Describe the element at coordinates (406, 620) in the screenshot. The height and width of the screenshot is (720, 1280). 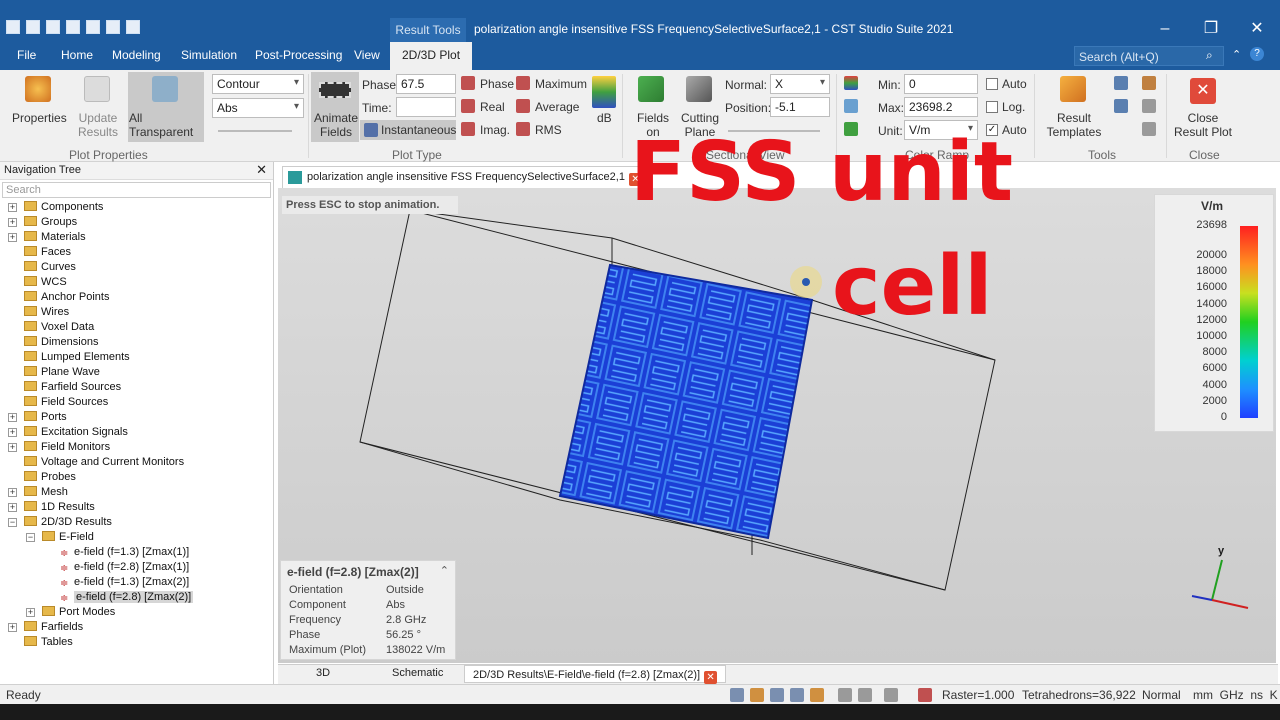
I see `info-value: 2.8 GHz` at that location.